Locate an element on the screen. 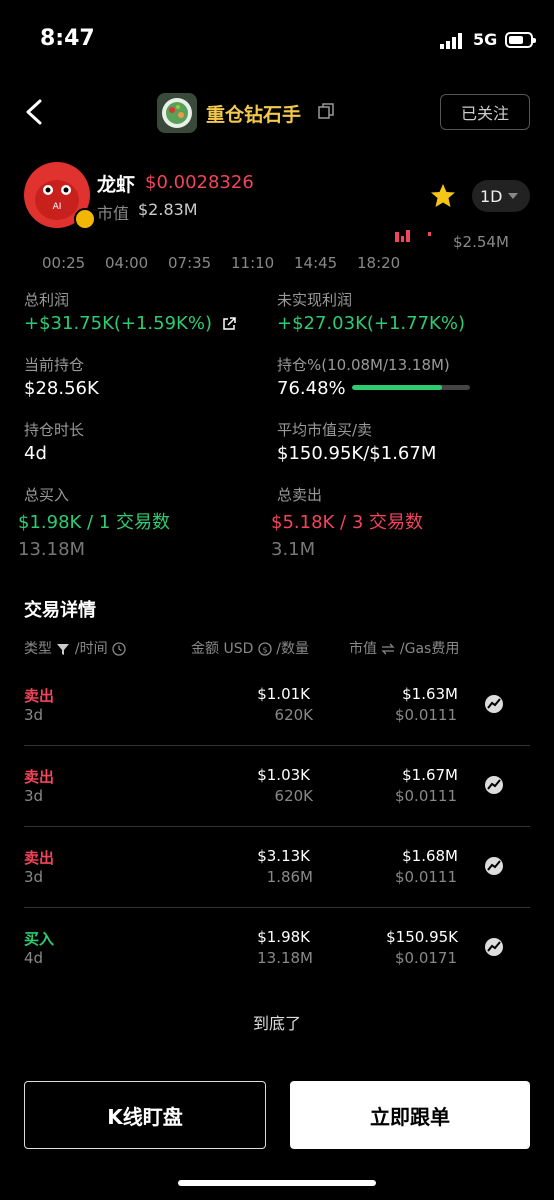 The image size is (554, 1200). trade-mcap: $1.63M is located at coordinates (430, 694).